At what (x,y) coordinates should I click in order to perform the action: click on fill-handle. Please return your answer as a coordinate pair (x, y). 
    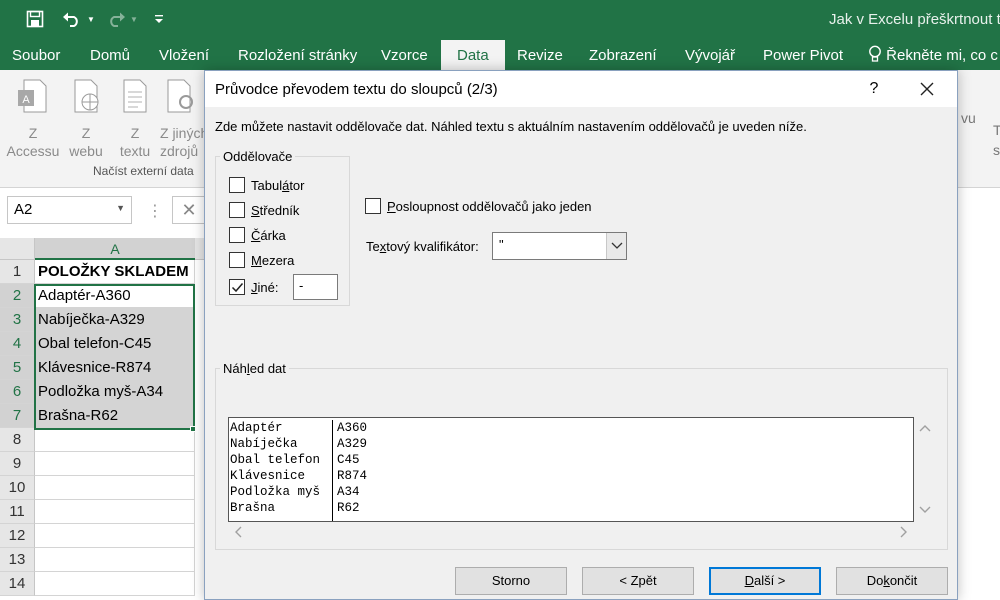
    Looking at the image, I should click on (193, 429).